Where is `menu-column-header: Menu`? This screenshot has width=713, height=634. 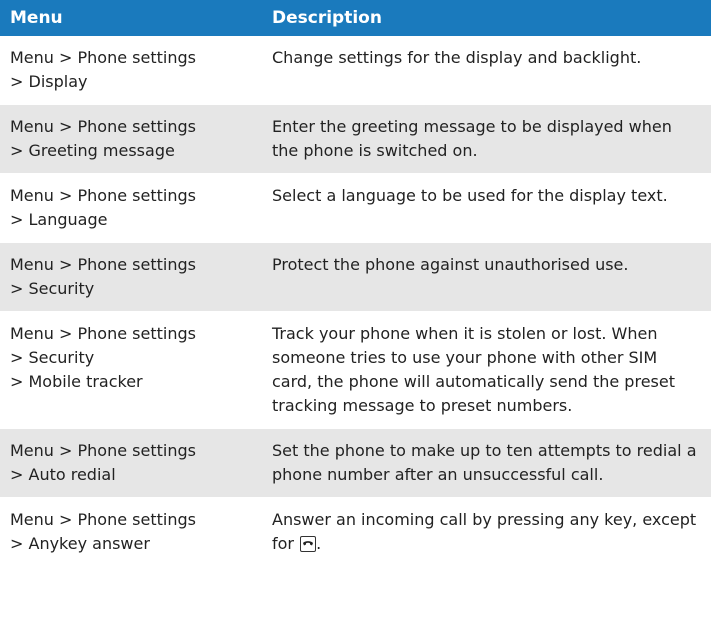
menu-column-header: Menu is located at coordinates (131, 18).